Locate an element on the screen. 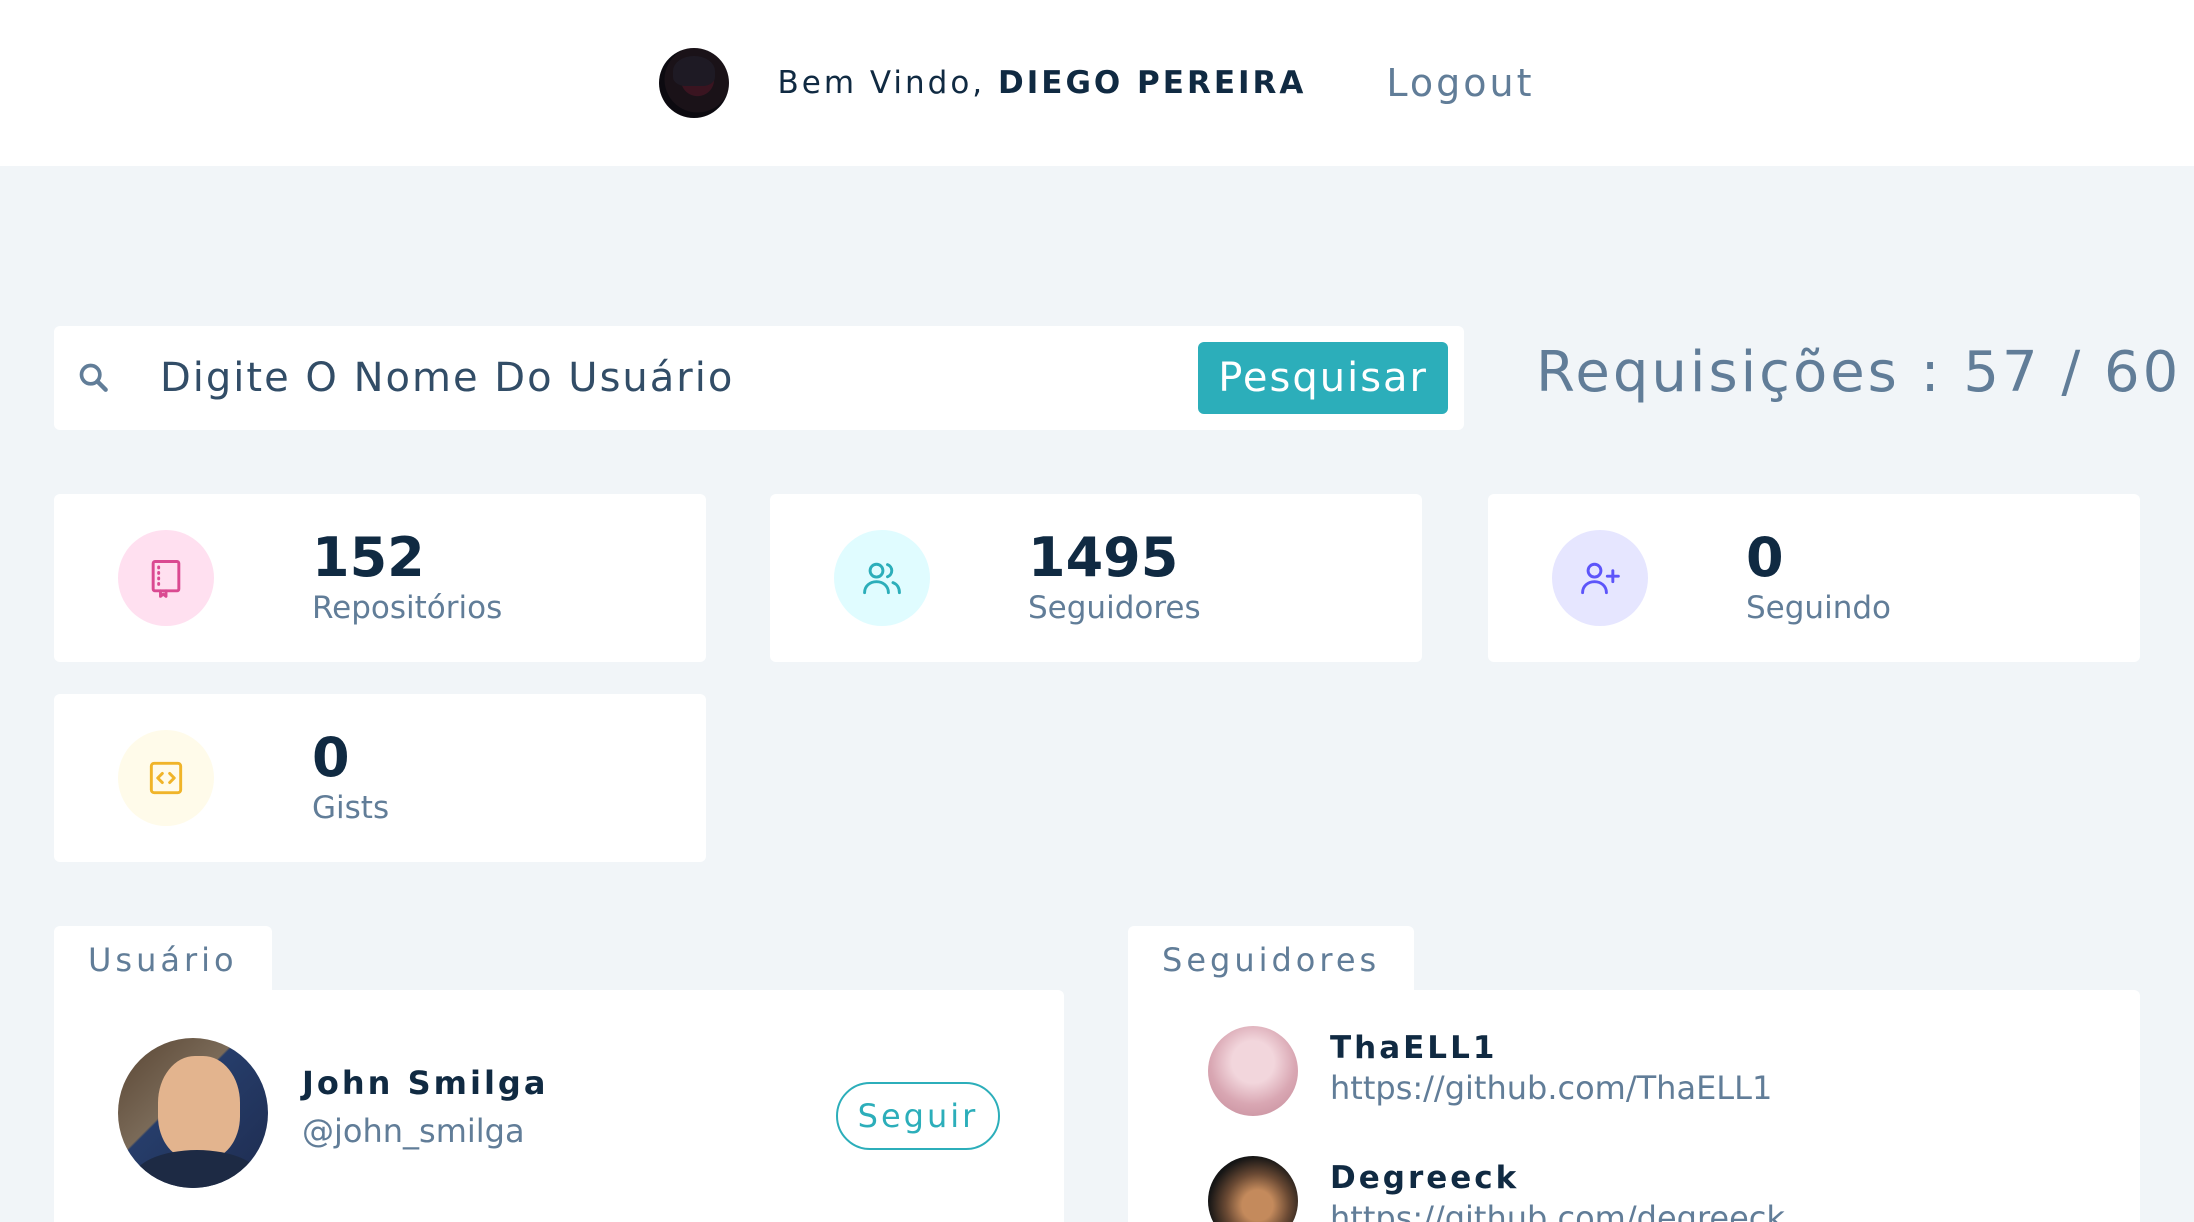 Image resolution: width=2194 pixels, height=1222 pixels. stat-label: Seguindo is located at coordinates (1818, 608).